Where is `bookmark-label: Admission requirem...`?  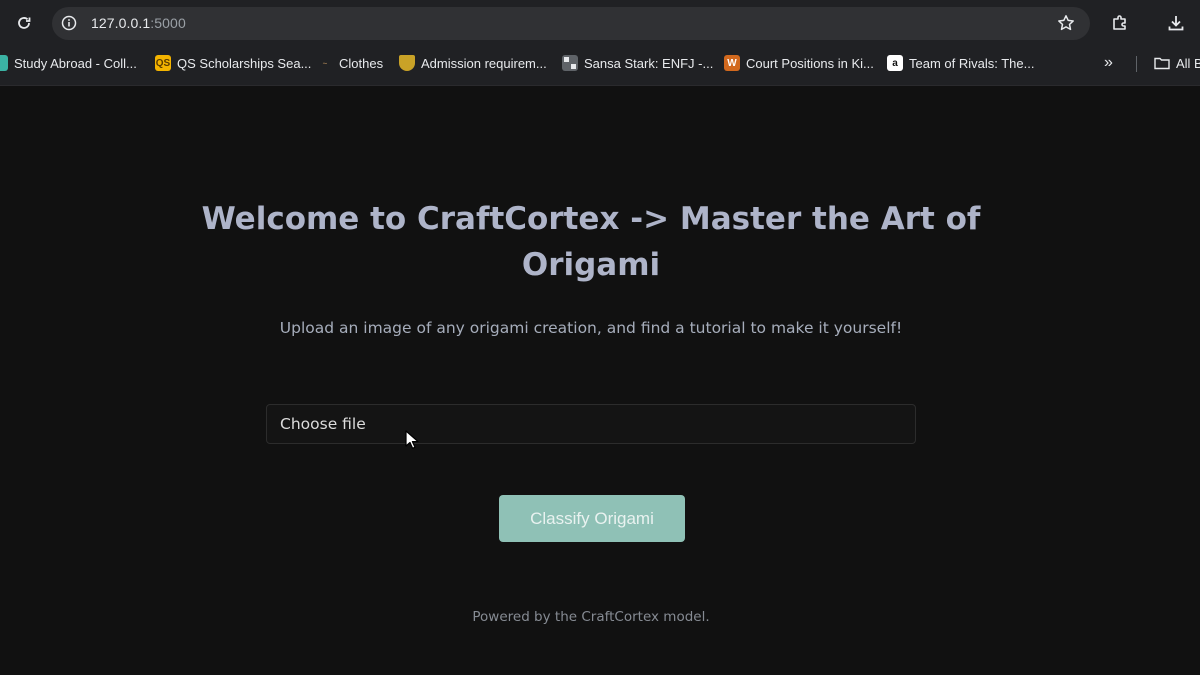
bookmark-label: Admission requirem... is located at coordinates (484, 63).